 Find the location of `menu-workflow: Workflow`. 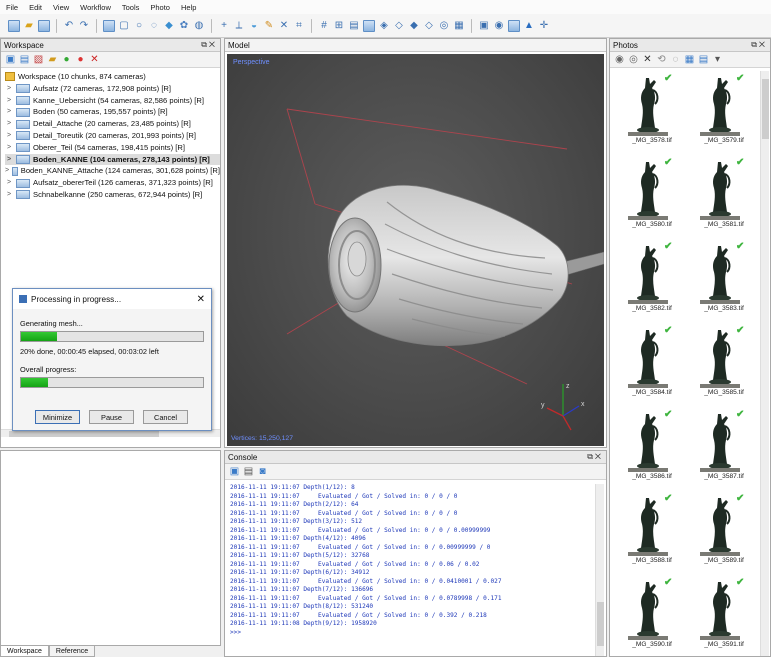

menu-workflow: Workflow is located at coordinates (95, 7).